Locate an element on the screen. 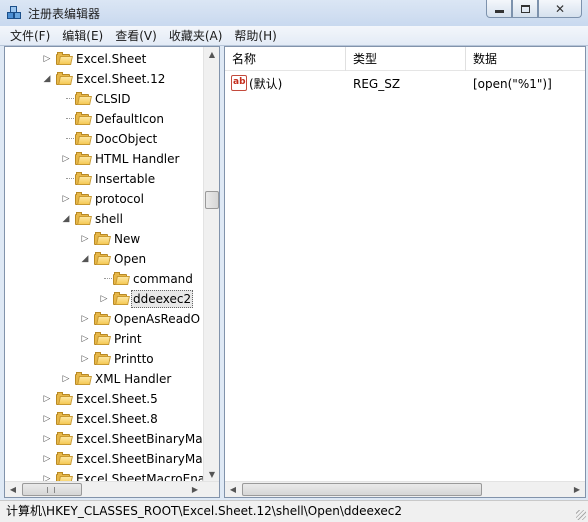 This screenshot has height=522, width=588. tree-item-label: protocol is located at coordinates (119, 199).